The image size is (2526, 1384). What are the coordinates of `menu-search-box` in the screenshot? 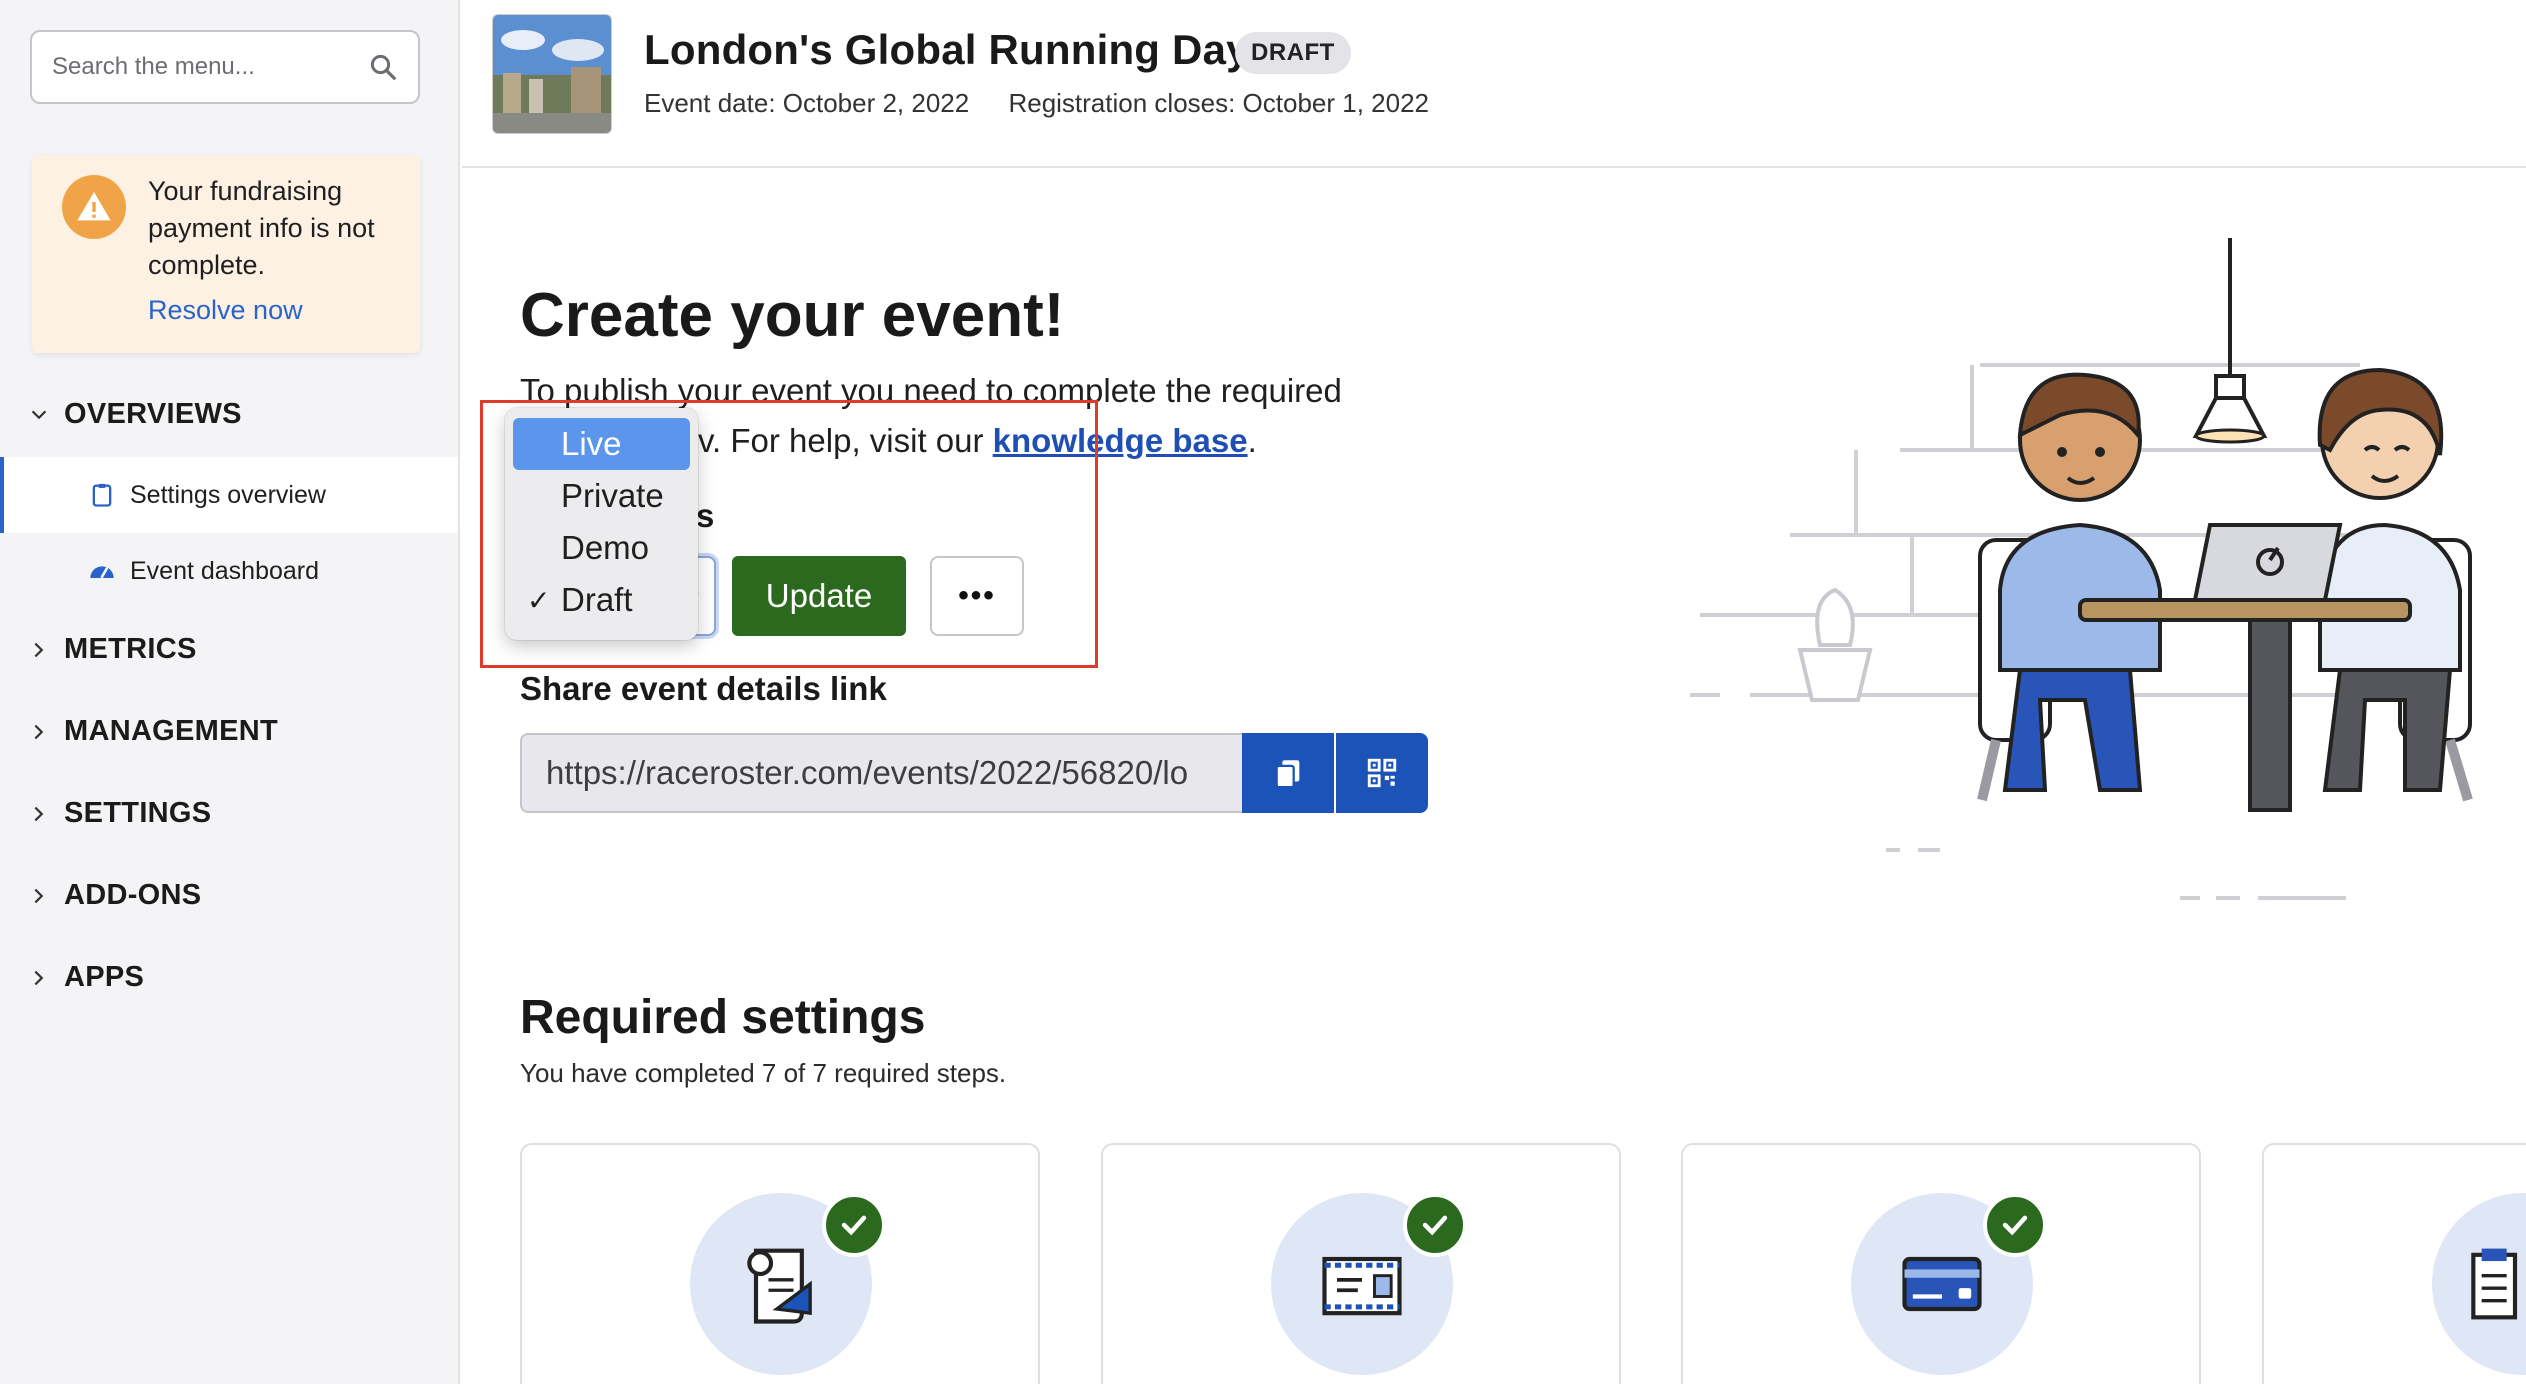 It's located at (225, 67).